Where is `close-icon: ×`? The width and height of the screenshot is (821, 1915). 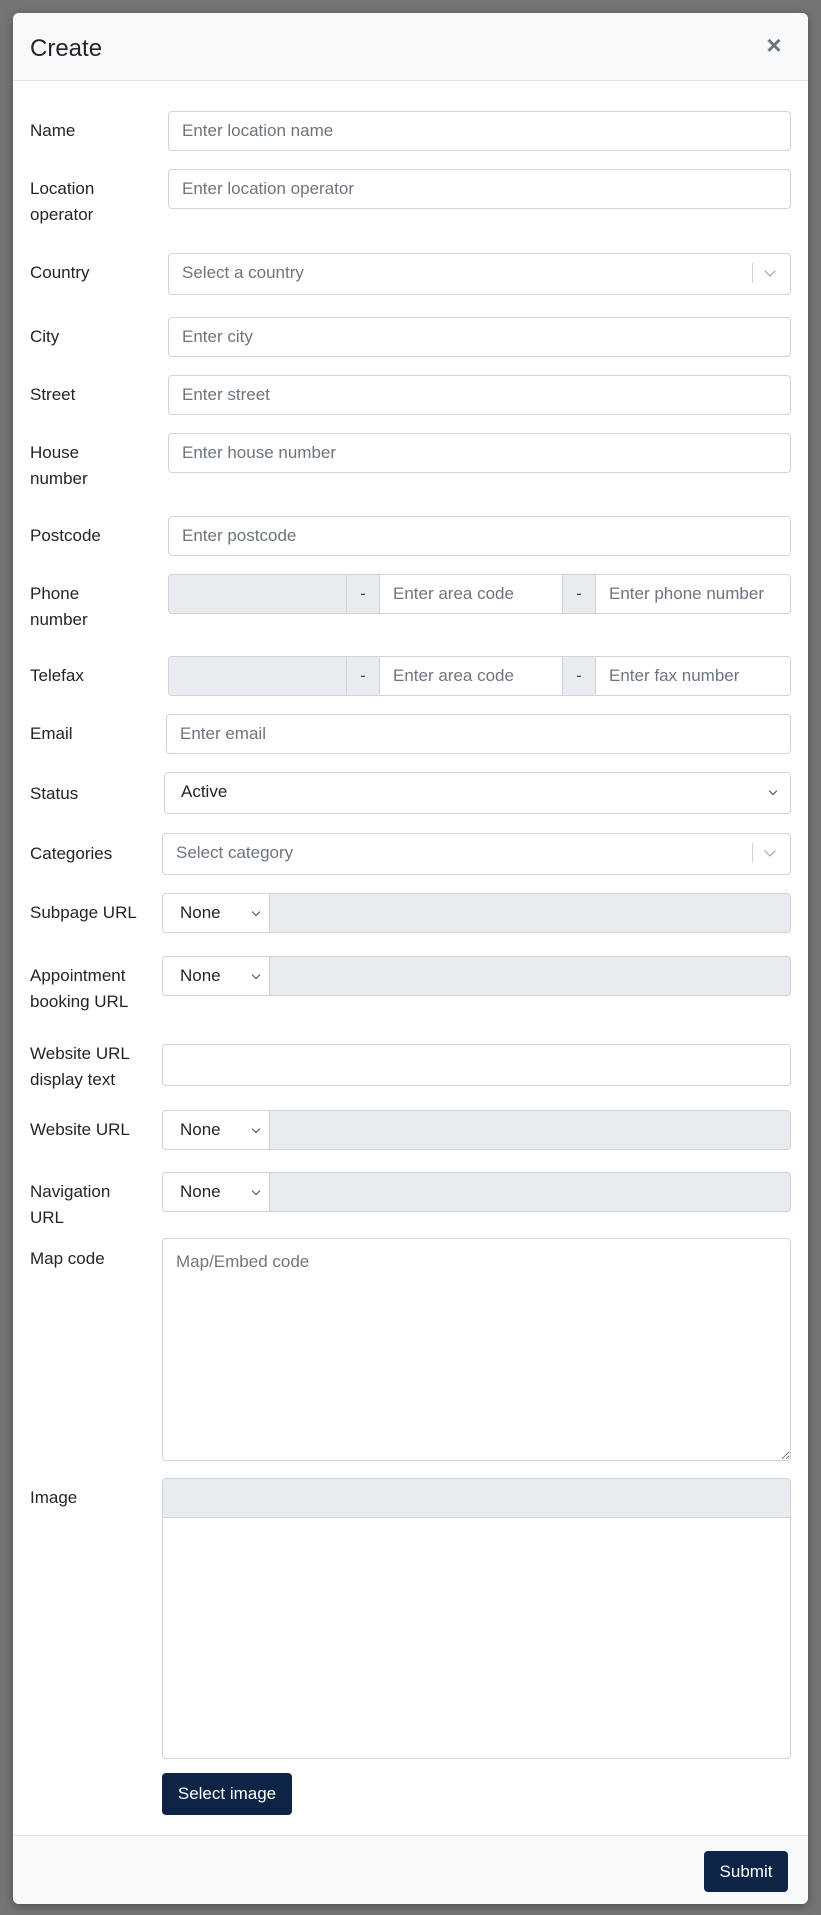 close-icon: × is located at coordinates (774, 45).